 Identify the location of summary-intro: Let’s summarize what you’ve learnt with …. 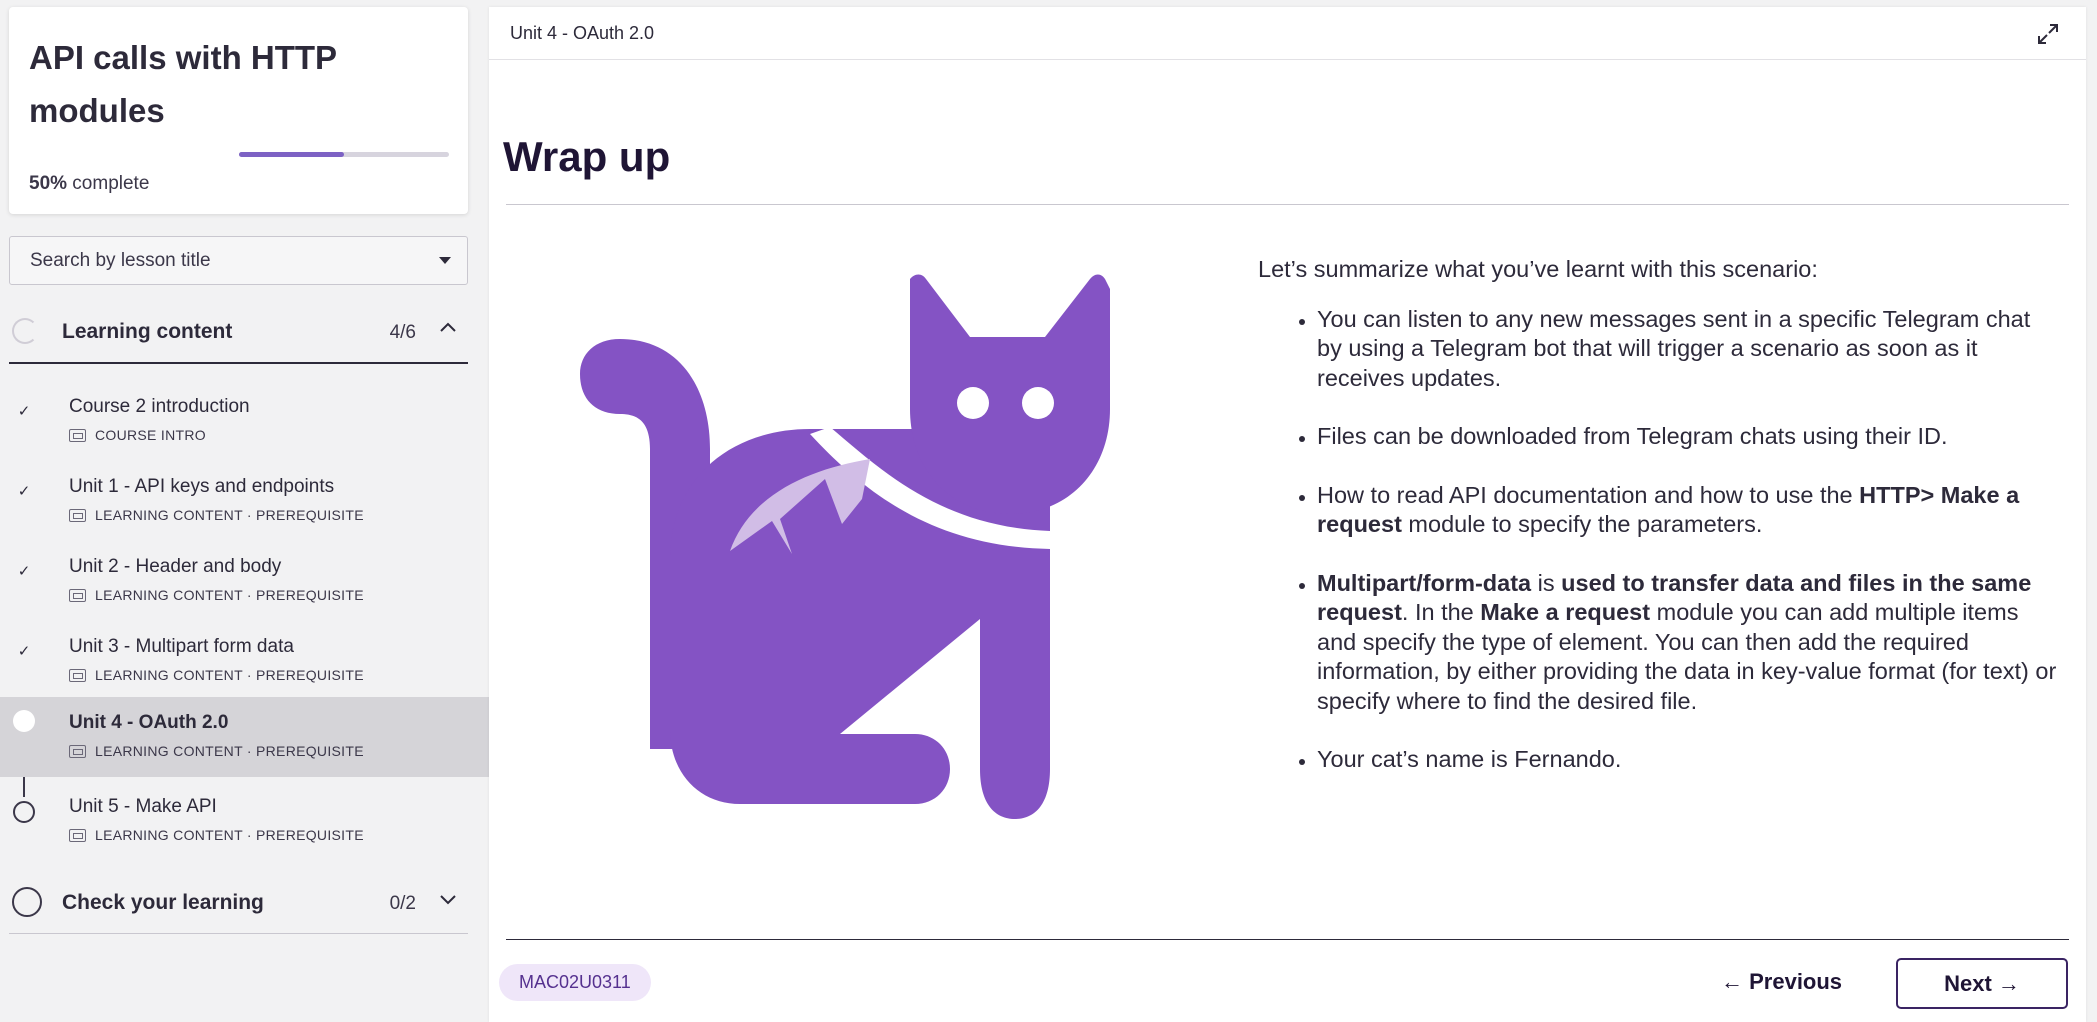
(1538, 269).